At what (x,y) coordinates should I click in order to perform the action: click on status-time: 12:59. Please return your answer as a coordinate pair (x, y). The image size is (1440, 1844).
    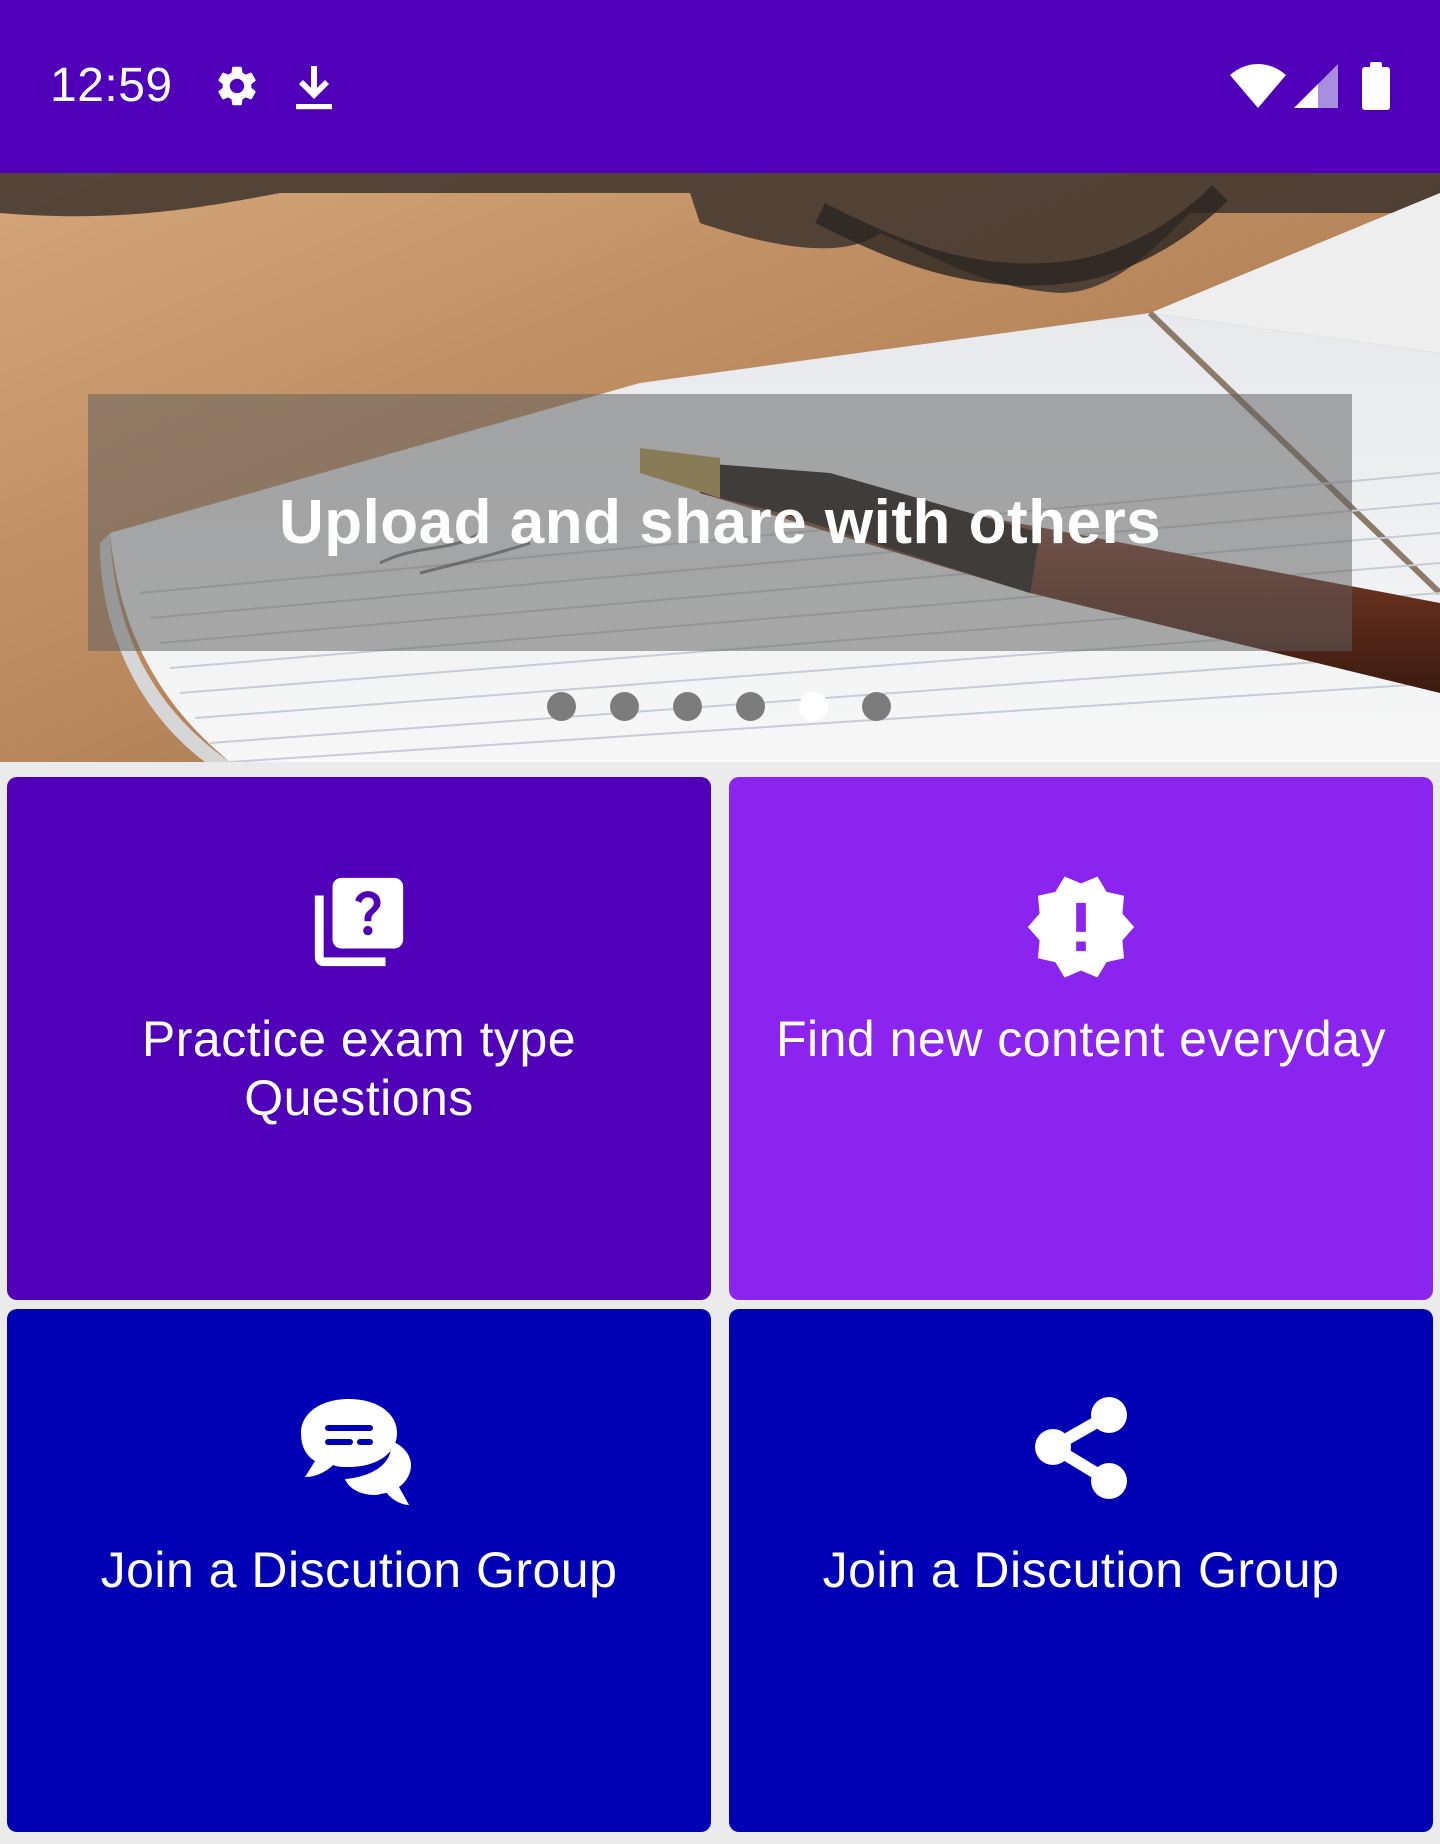
    Looking at the image, I should click on (111, 85).